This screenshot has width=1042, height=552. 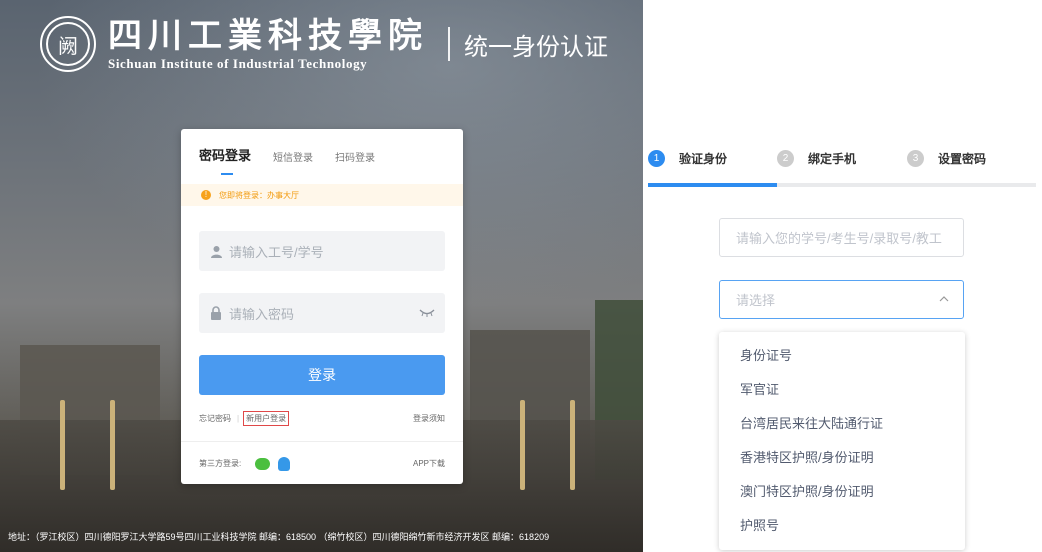 I want to click on dropdown-option: 身份证号, so click(x=842, y=356).